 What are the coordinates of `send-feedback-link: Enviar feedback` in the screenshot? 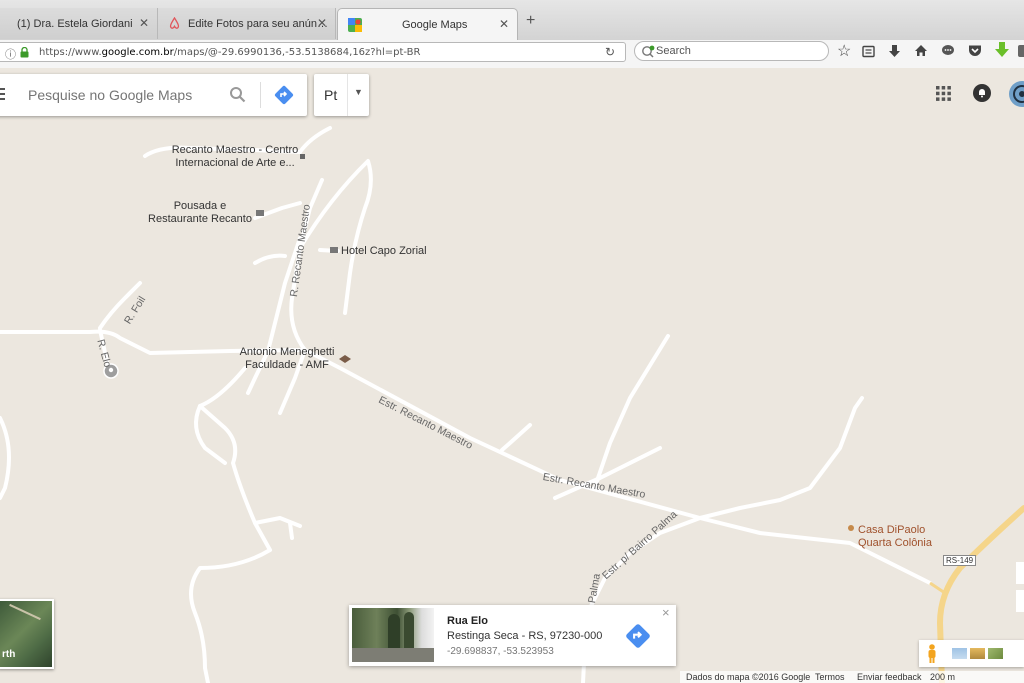 It's located at (889, 677).